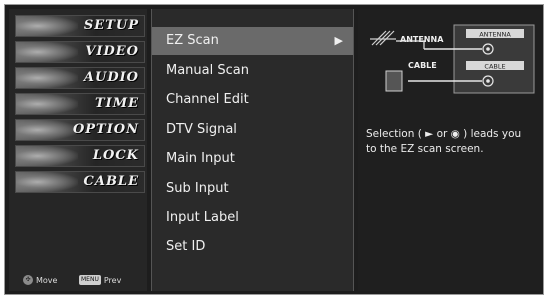 The width and height of the screenshot is (549, 299). What do you see at coordinates (47, 130) in the screenshot?
I see `option-thumbnail-icon` at bounding box center [47, 130].